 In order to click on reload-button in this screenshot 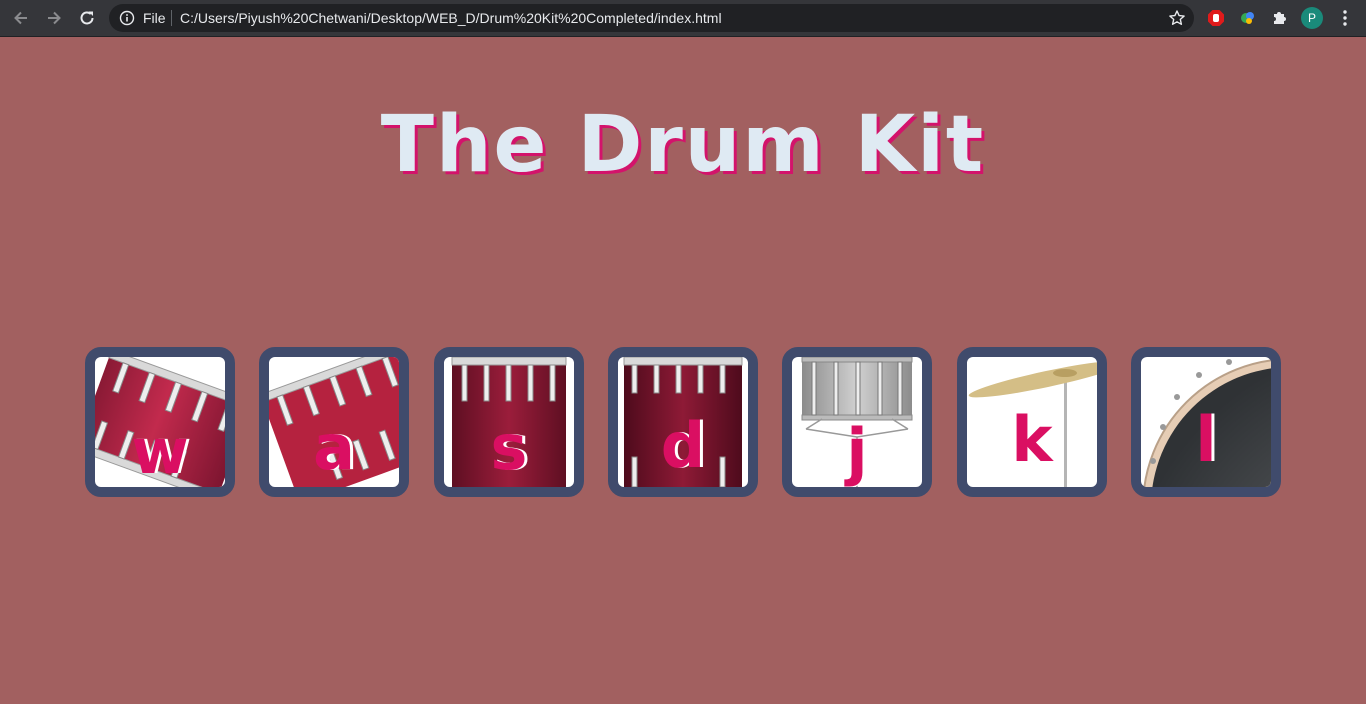, I will do `click(87, 18)`.